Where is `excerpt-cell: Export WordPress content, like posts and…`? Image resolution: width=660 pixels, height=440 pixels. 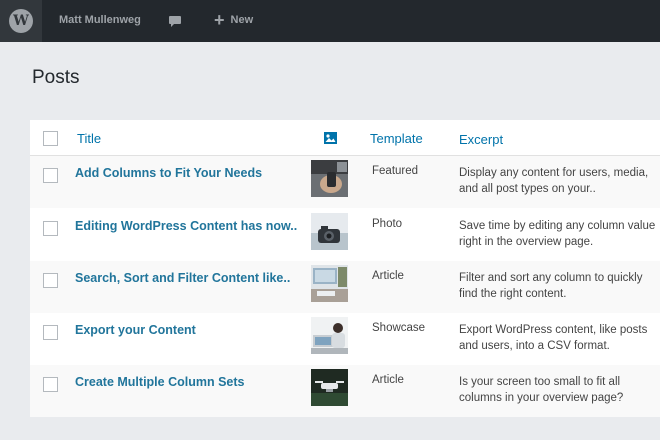
excerpt-cell: Export WordPress content, like posts and… is located at coordinates (553, 338).